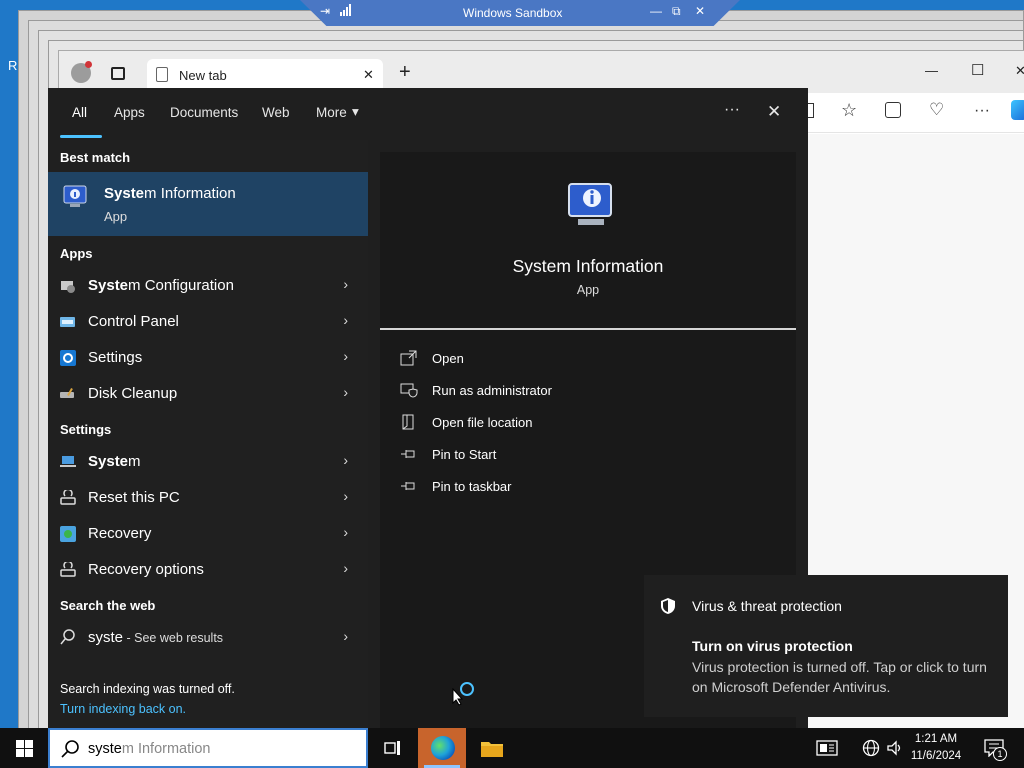 This screenshot has width=1024, height=768. Describe the element at coordinates (393, 748) in the screenshot. I see `task-view-icon` at that location.